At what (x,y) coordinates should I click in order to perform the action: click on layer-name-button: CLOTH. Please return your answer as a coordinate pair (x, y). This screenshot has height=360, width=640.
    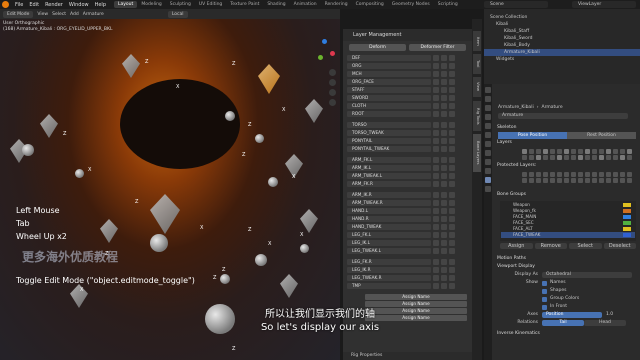
    Looking at the image, I should click on (389, 105).